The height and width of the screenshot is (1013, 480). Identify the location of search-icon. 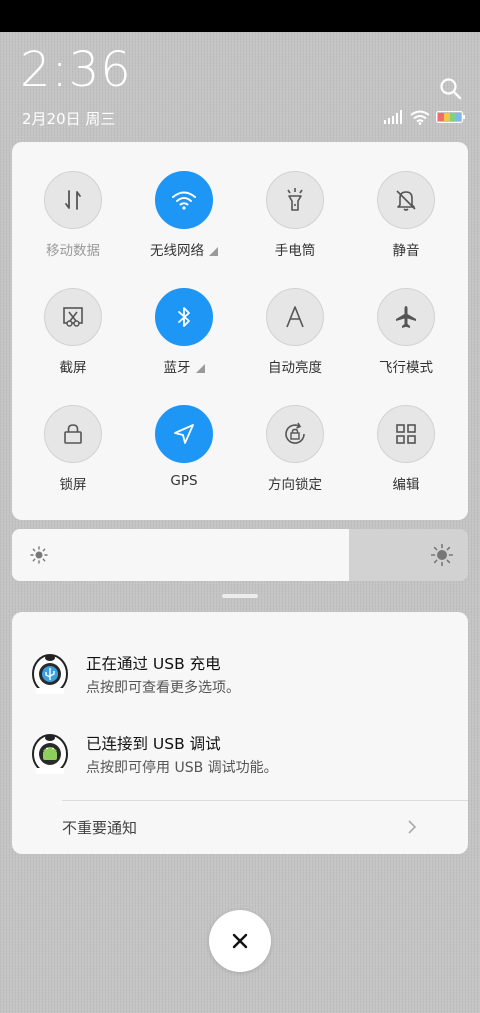
(451, 89).